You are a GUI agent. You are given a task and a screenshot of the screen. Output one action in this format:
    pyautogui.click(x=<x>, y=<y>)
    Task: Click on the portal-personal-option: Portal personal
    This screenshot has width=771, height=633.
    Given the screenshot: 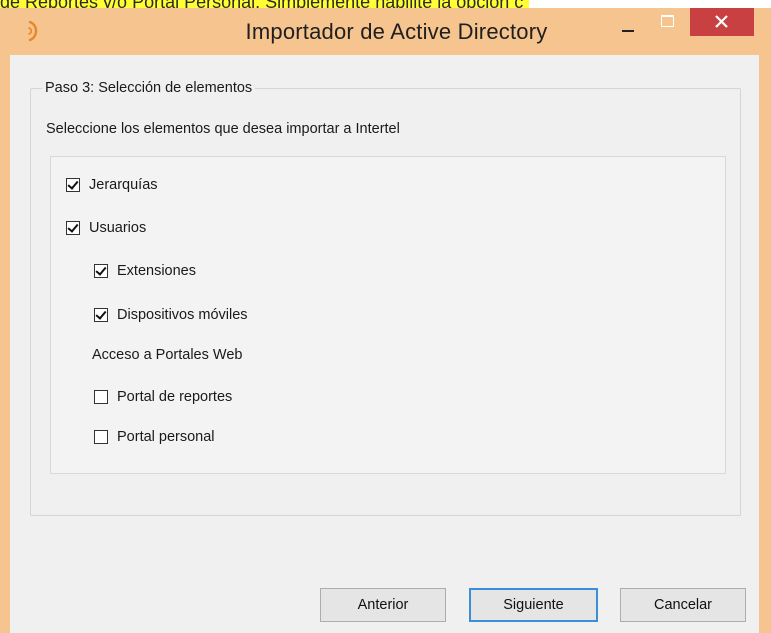 What is the action you would take?
    pyautogui.click(x=154, y=437)
    